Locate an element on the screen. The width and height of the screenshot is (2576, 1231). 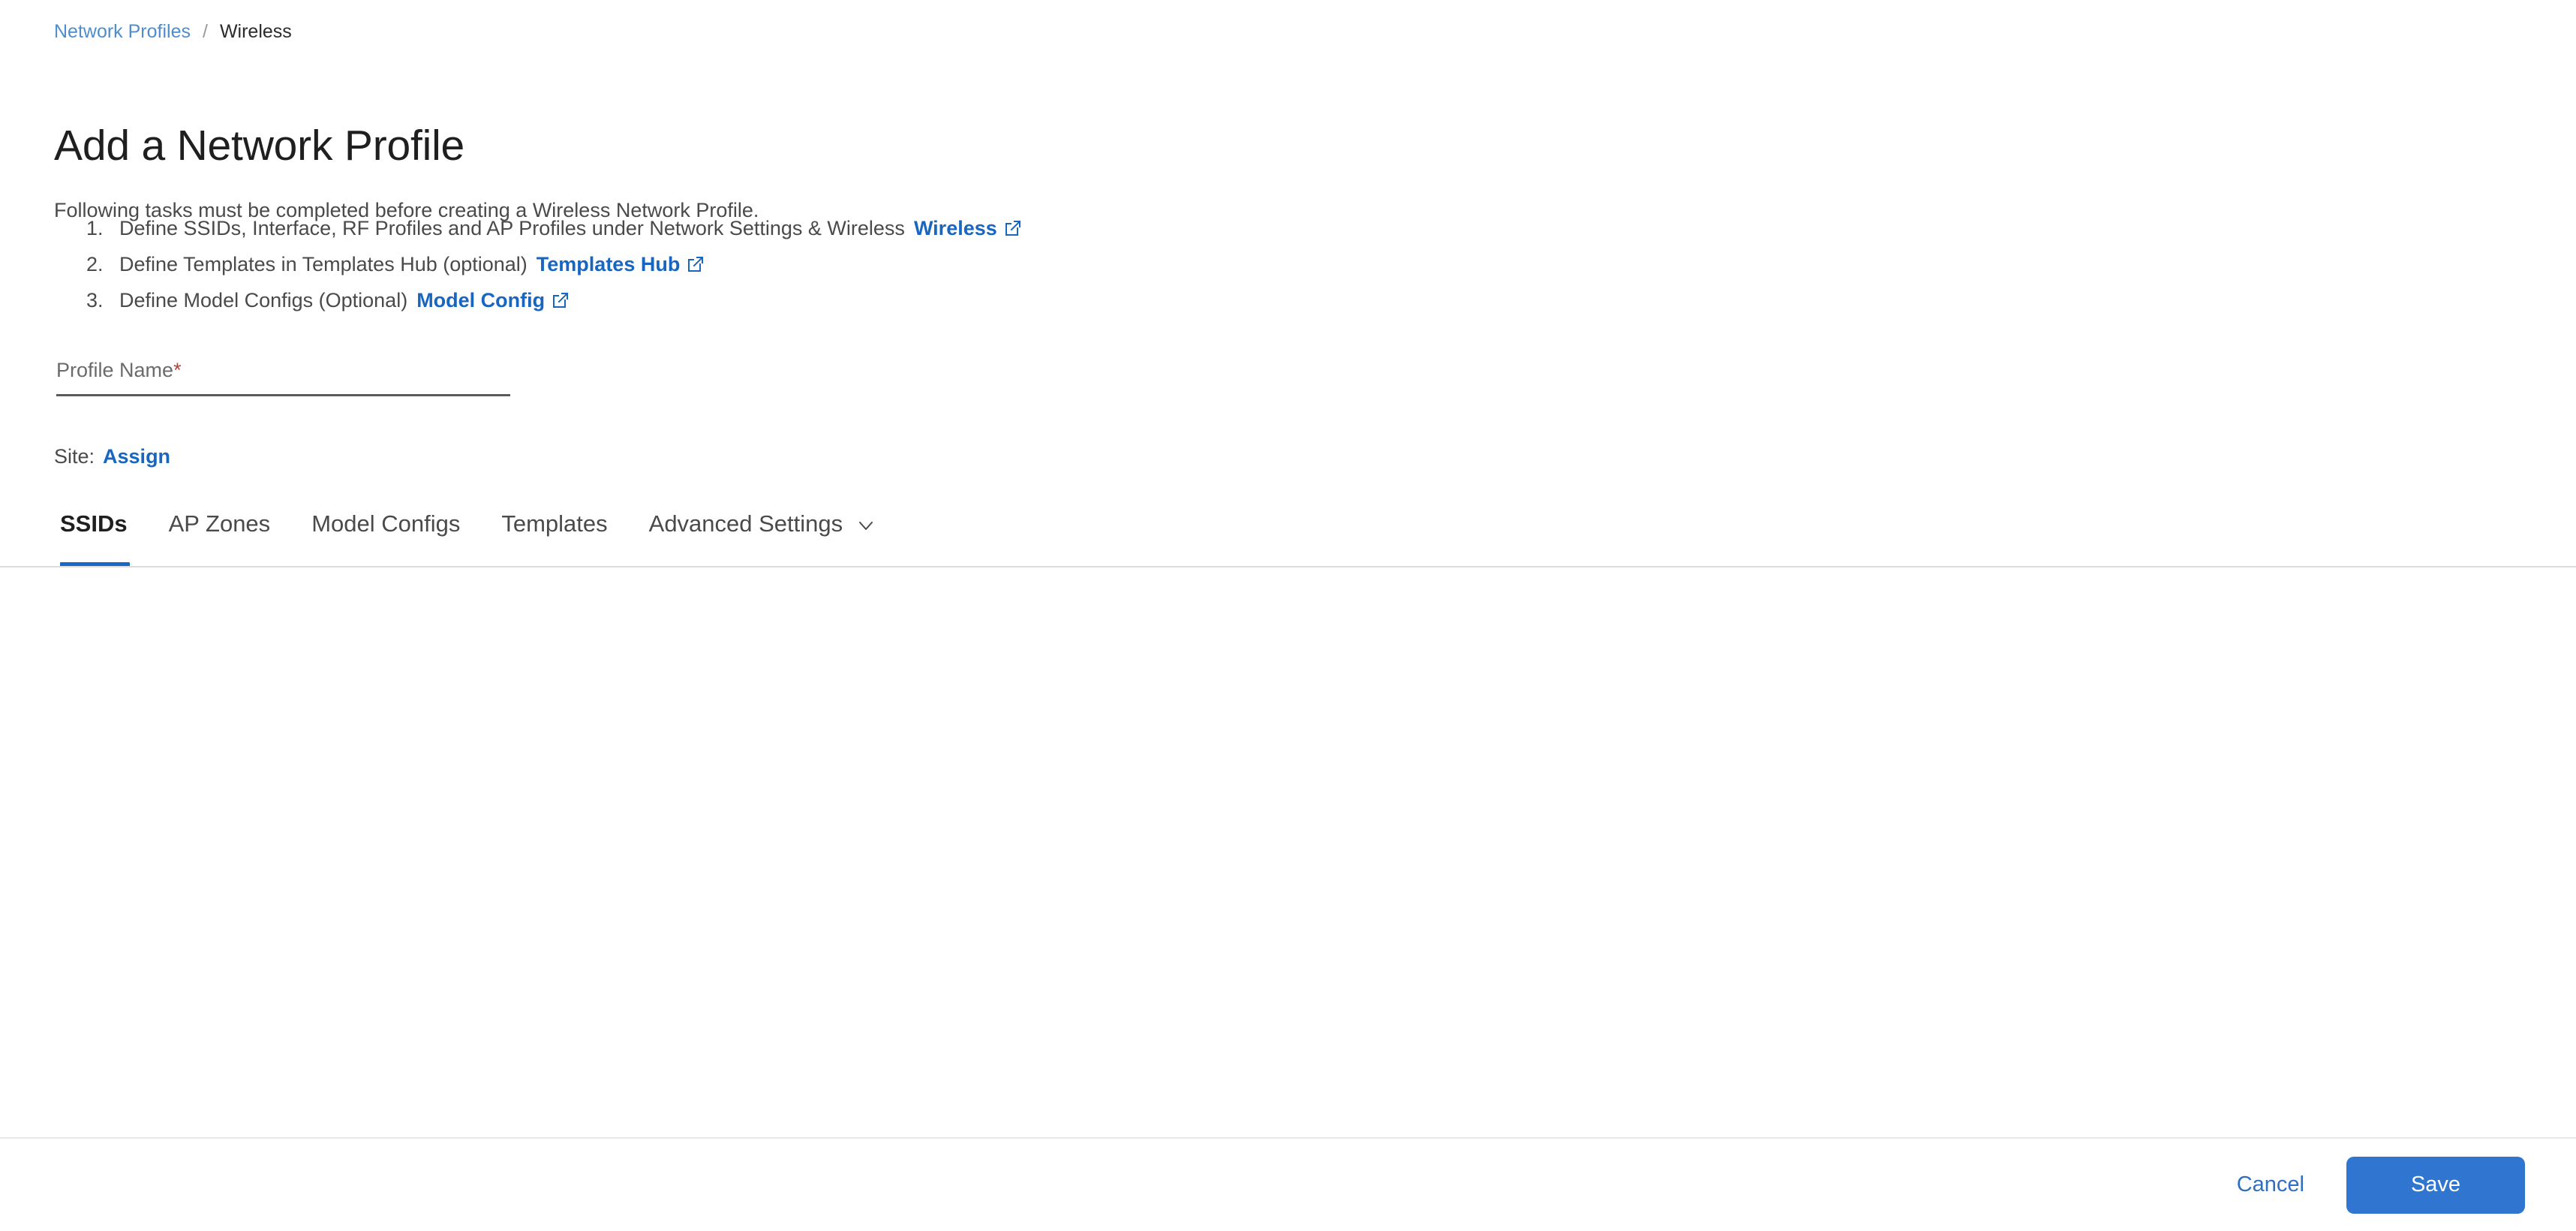
chevron-down-icon is located at coordinates (866, 525).